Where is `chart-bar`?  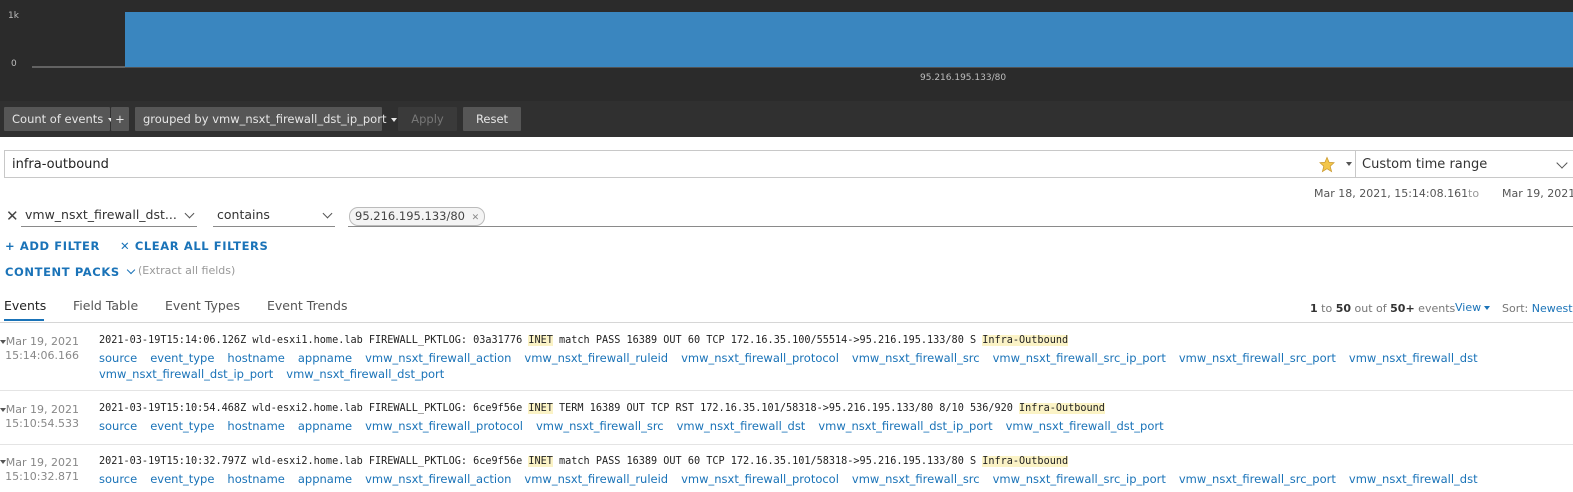
chart-bar is located at coordinates (849, 39).